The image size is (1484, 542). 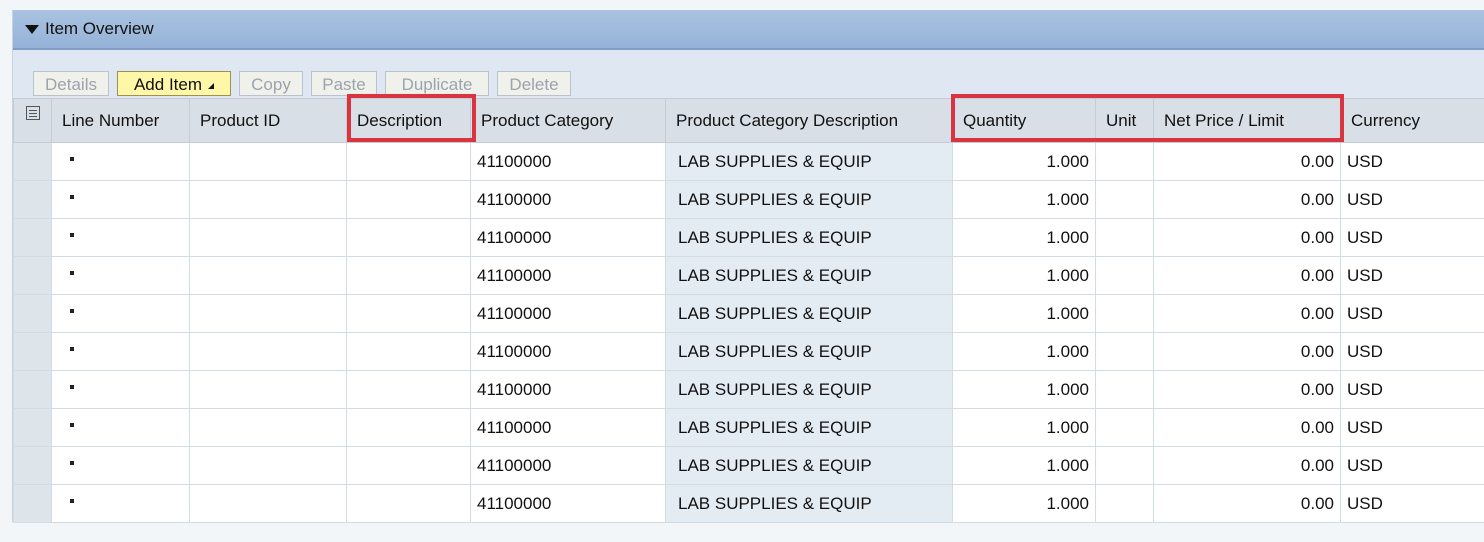 What do you see at coordinates (32, 29) in the screenshot?
I see `collapse-triangle-icon` at bounding box center [32, 29].